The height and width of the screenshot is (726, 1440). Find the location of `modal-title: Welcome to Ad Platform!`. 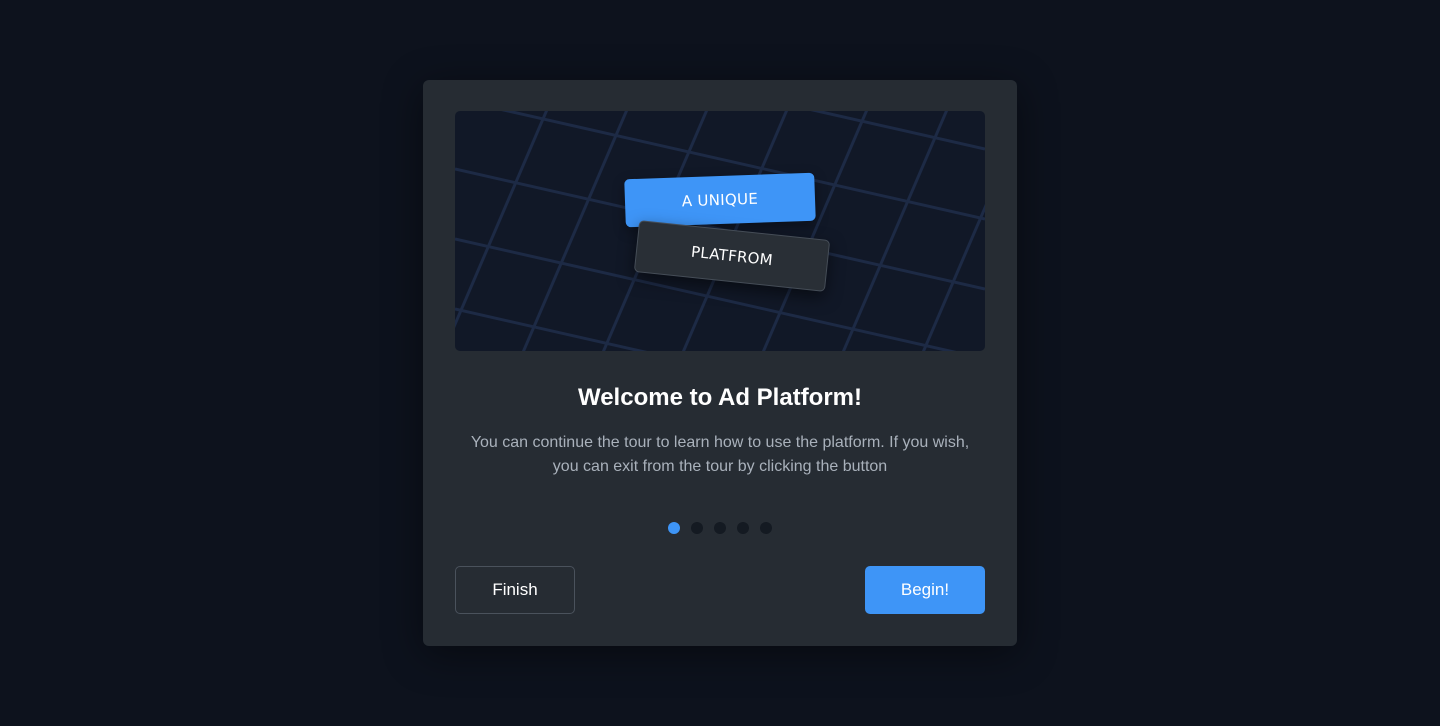

modal-title: Welcome to Ad Platform! is located at coordinates (720, 397).